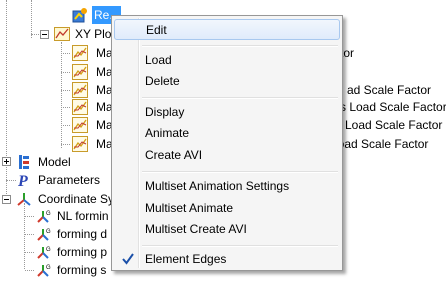 This screenshot has height=285, width=446. I want to click on tree-item-plot-suffix: ad Scale Factor, so click(389, 90).